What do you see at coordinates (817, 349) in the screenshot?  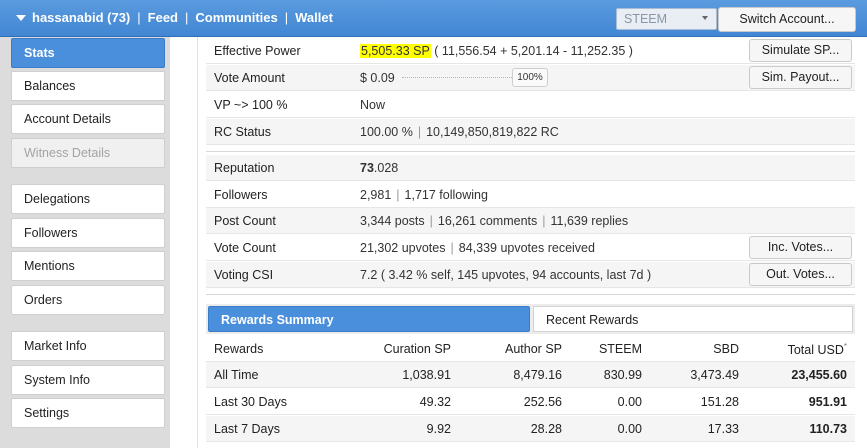 I see `col-header-total-usd: Total USD*` at bounding box center [817, 349].